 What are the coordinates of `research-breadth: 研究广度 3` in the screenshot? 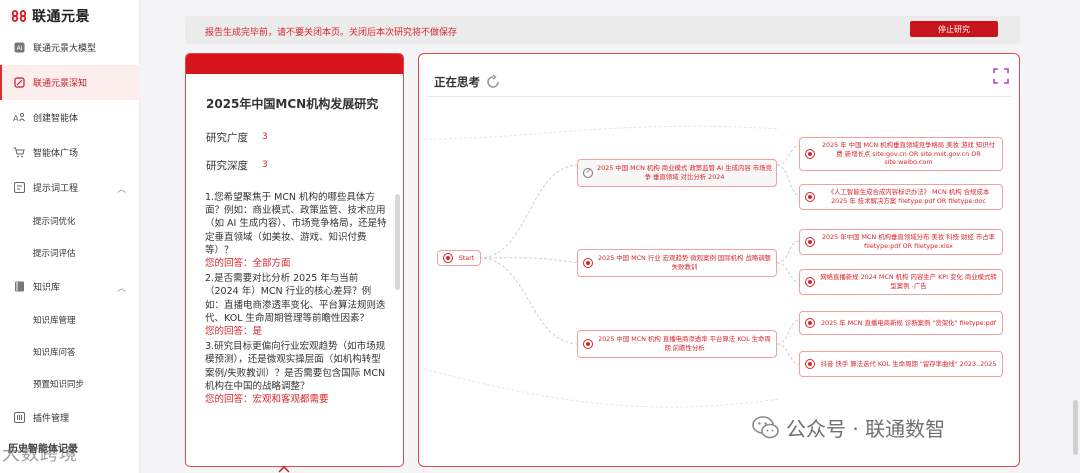 It's located at (237, 137).